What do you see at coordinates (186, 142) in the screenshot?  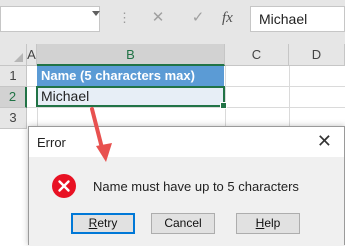 I see `dialog-titlebar: Error ✕` at bounding box center [186, 142].